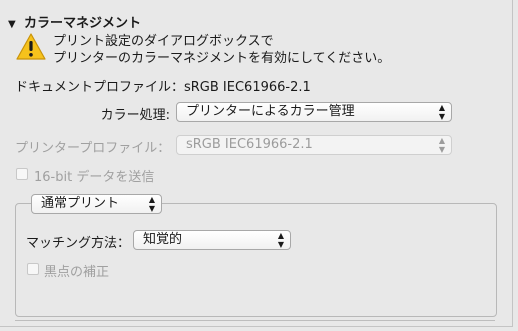  Describe the element at coordinates (94, 177) in the screenshot. I see `send-16bit-label: 16-bit データを送信` at that location.